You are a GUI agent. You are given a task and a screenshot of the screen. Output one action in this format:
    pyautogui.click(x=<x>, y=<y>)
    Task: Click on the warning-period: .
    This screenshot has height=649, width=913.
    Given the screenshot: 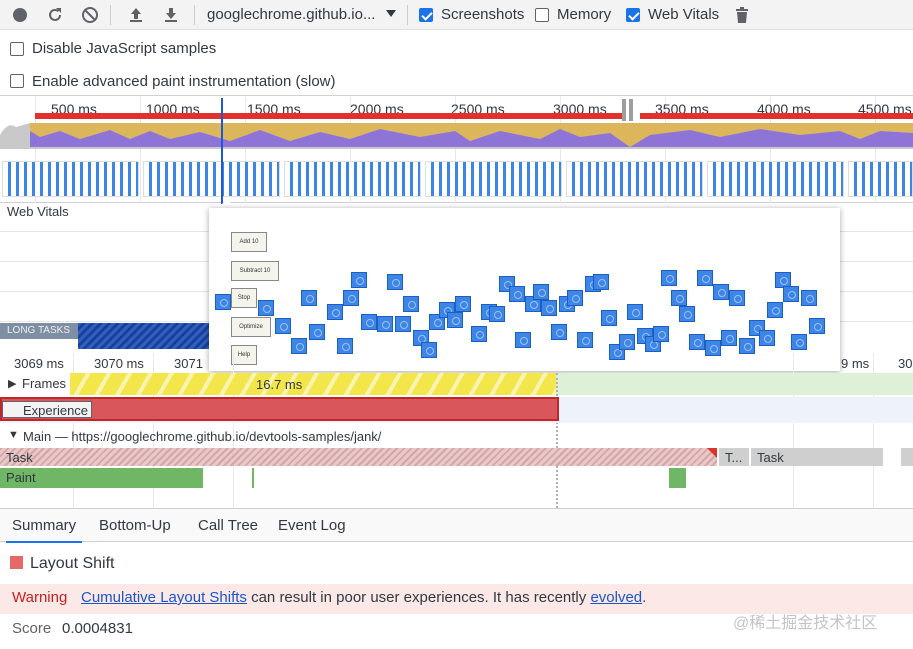 What is the action you would take?
    pyautogui.click(x=644, y=597)
    